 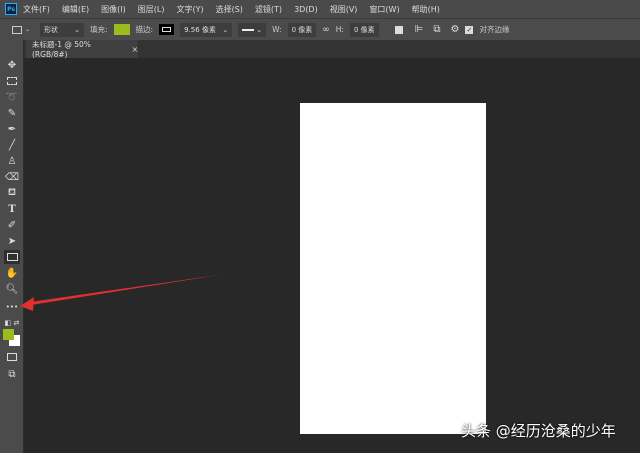 I want to click on red-arrow-annotation, so click(x=122, y=292).